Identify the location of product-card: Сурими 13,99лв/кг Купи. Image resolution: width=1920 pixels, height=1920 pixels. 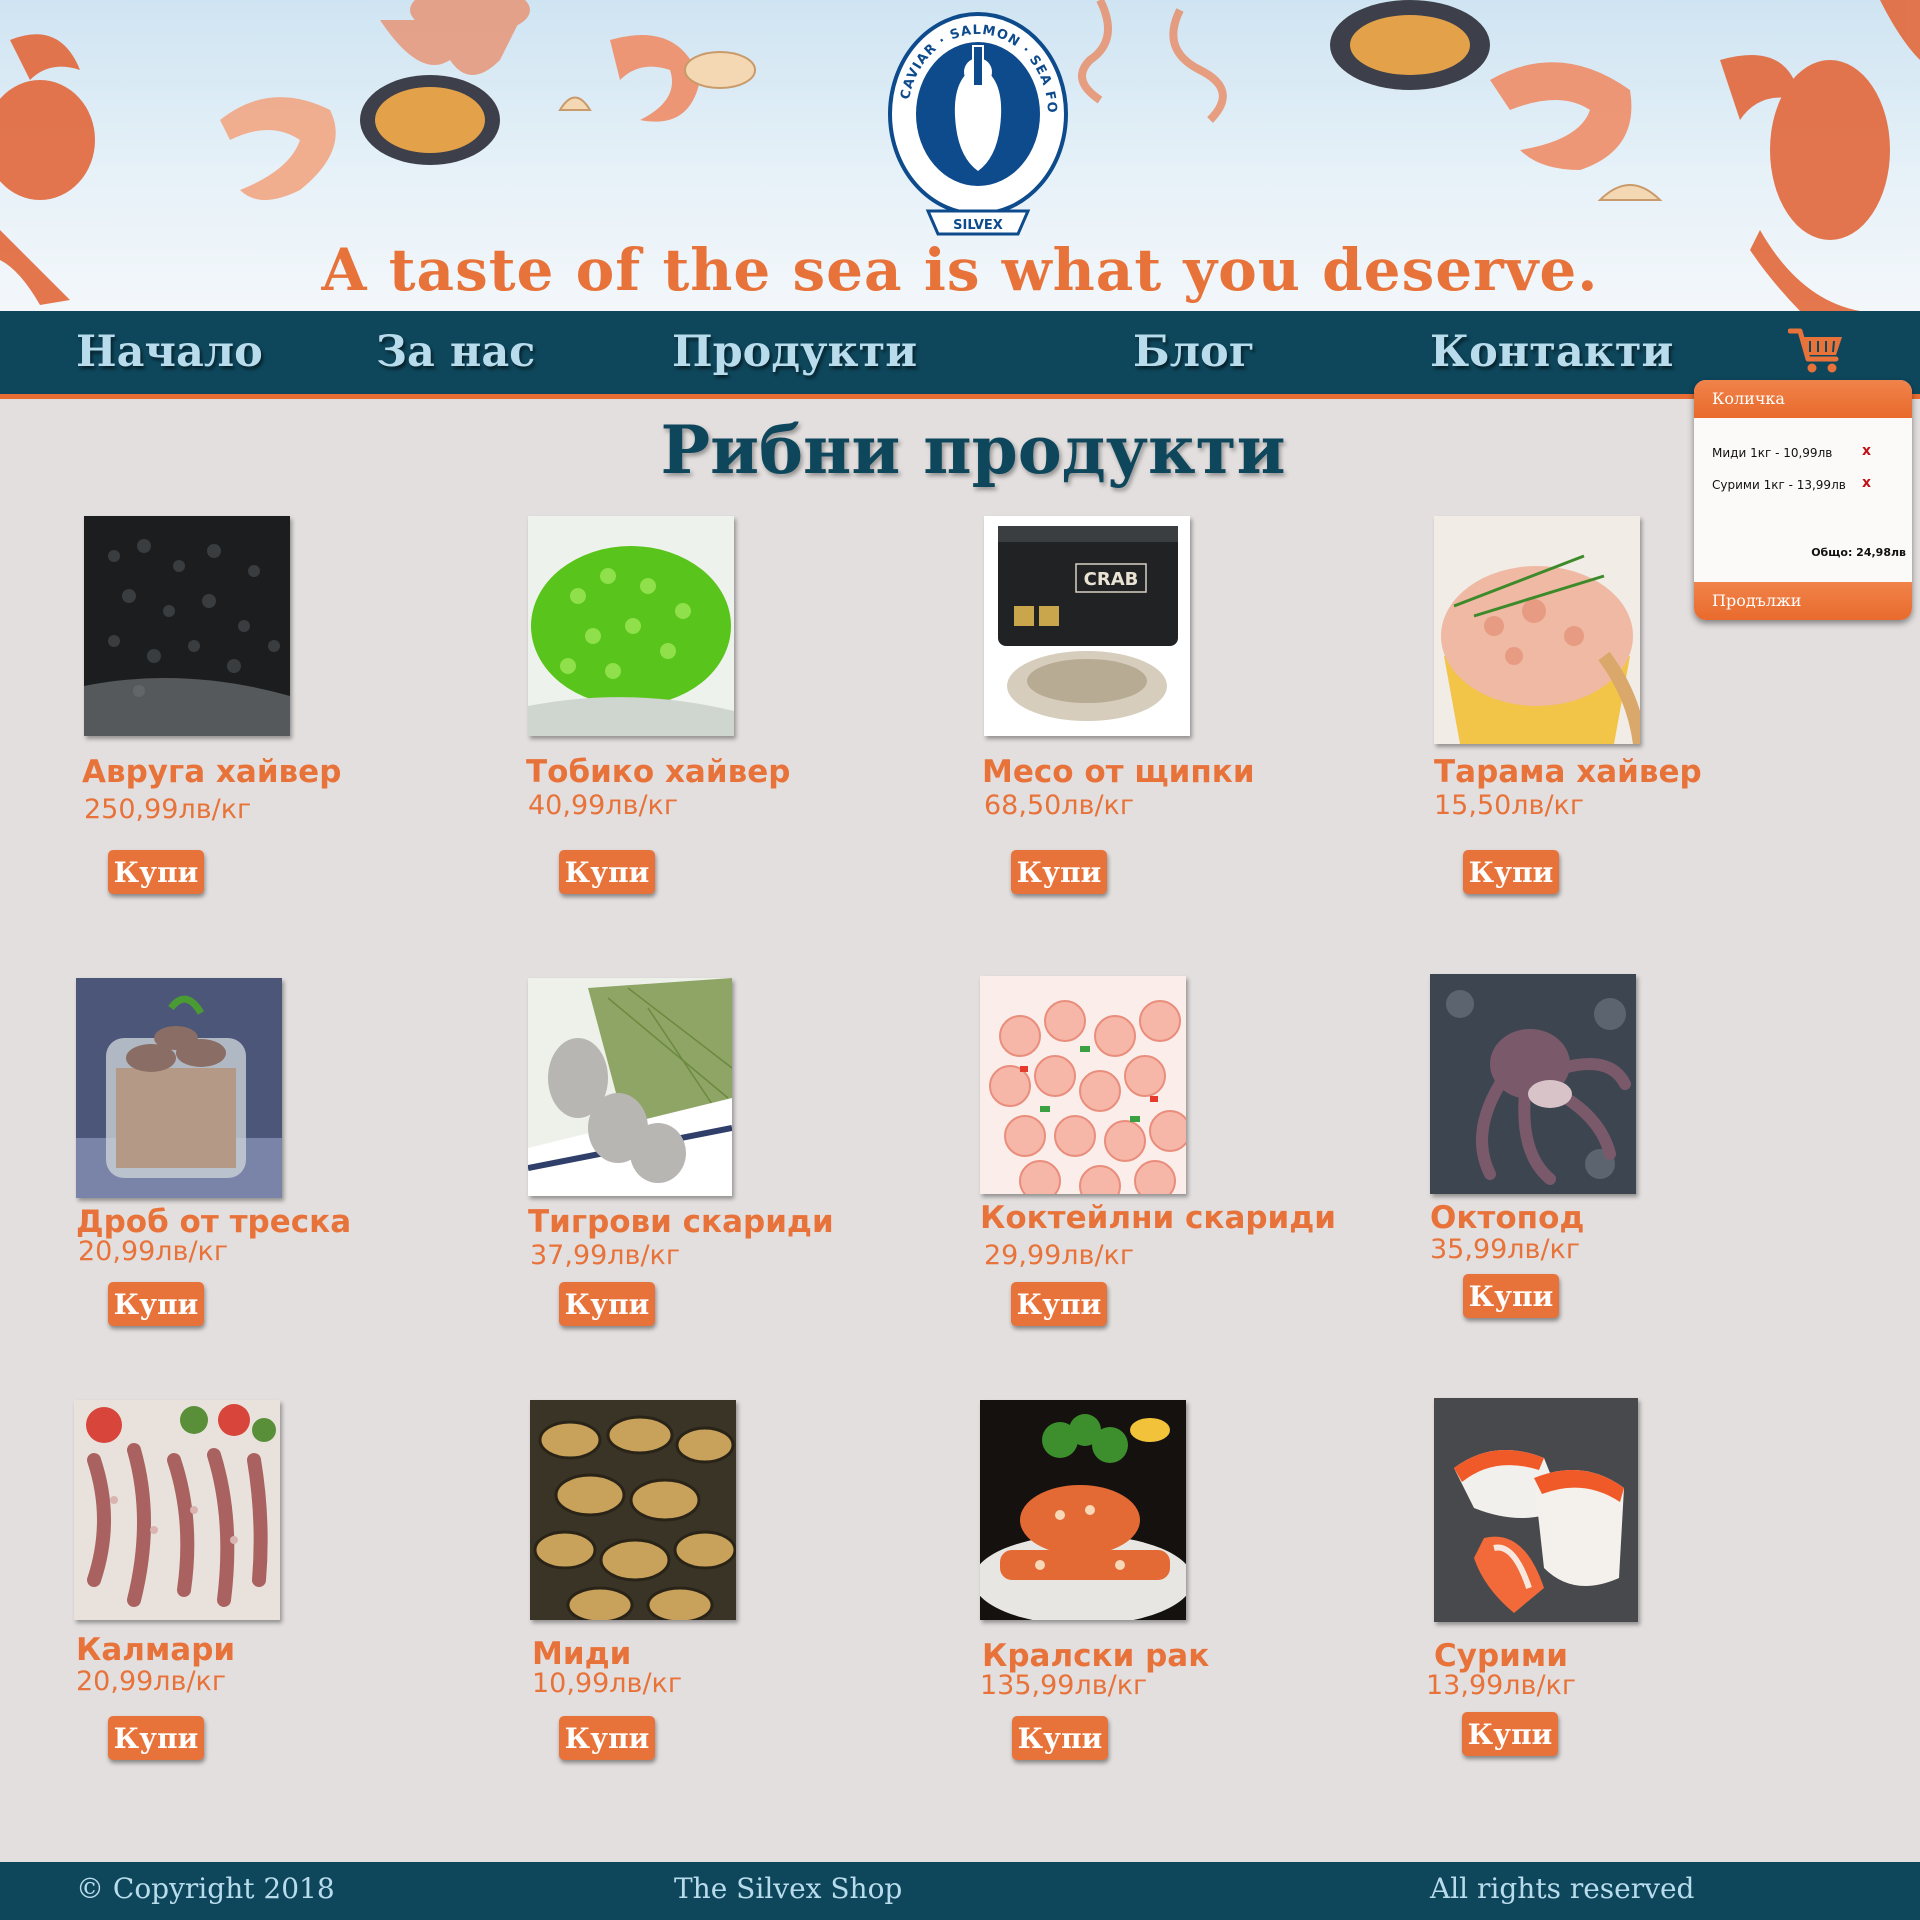
(1650, 1598).